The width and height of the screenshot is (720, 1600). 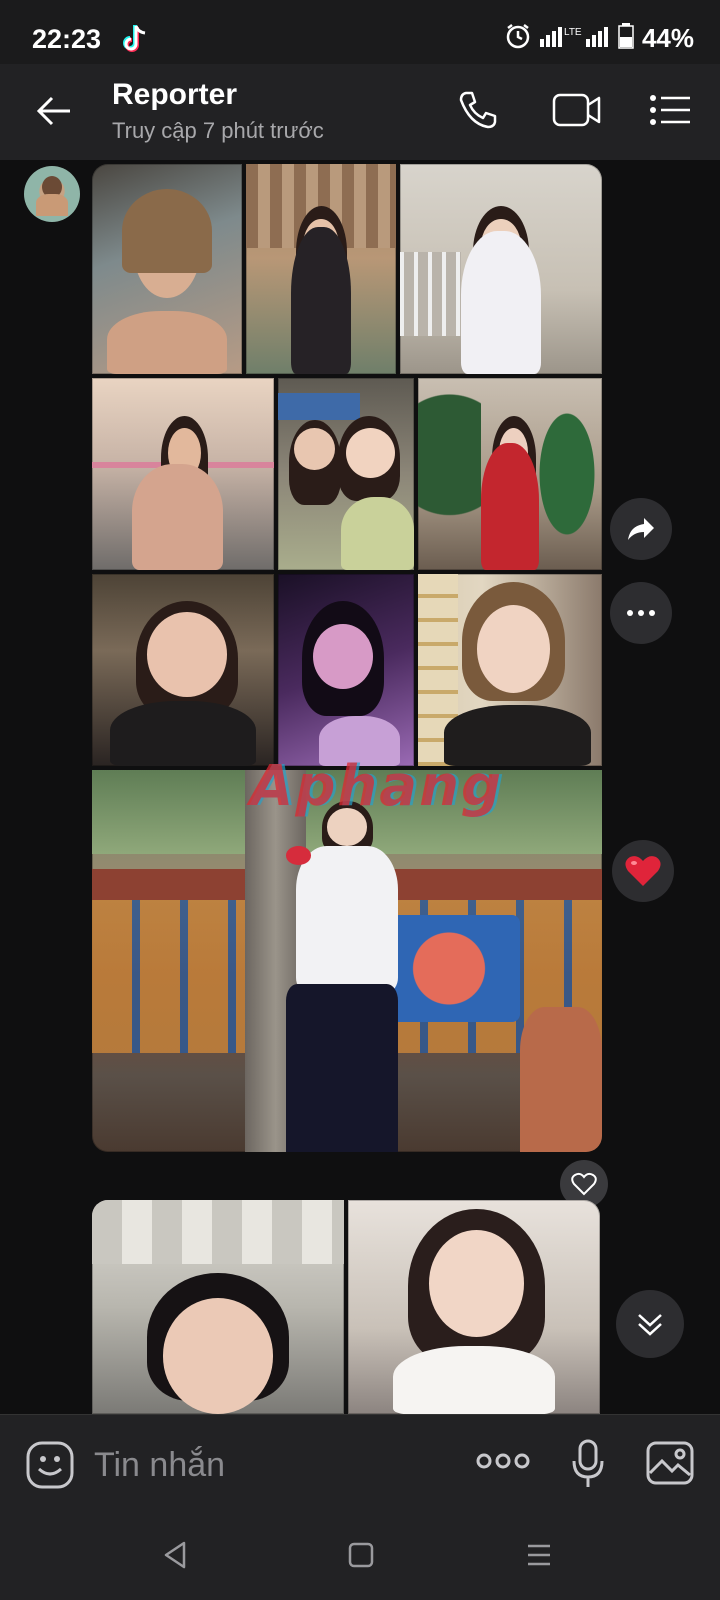 I want to click on heart-reaction-icon, so click(x=643, y=871).